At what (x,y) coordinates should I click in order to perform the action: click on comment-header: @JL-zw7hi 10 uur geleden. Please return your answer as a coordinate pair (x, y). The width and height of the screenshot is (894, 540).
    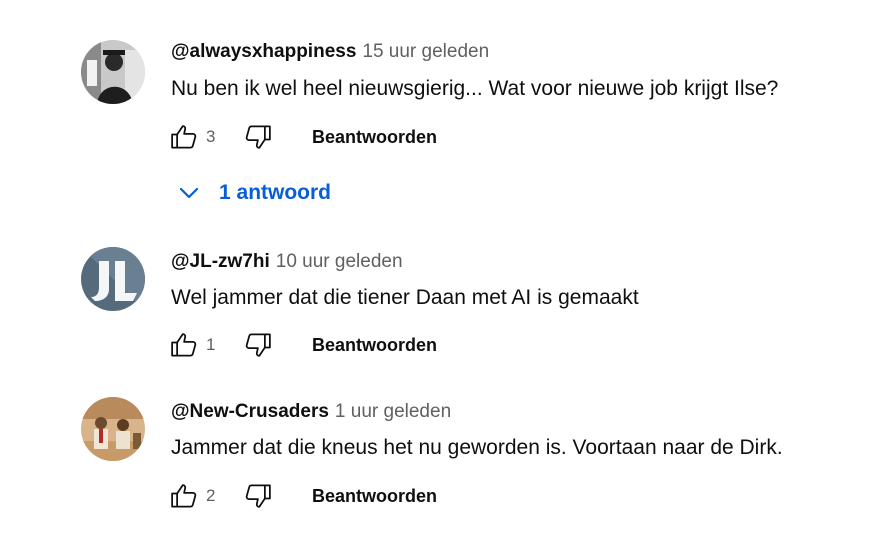
    Looking at the image, I should click on (287, 262).